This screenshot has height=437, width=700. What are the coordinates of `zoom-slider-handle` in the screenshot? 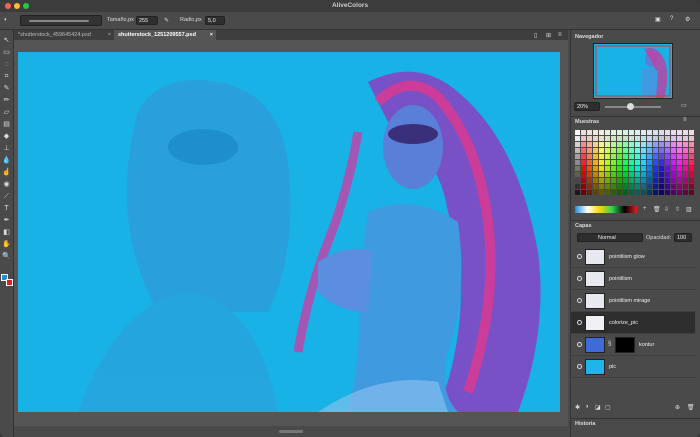 It's located at (630, 106).